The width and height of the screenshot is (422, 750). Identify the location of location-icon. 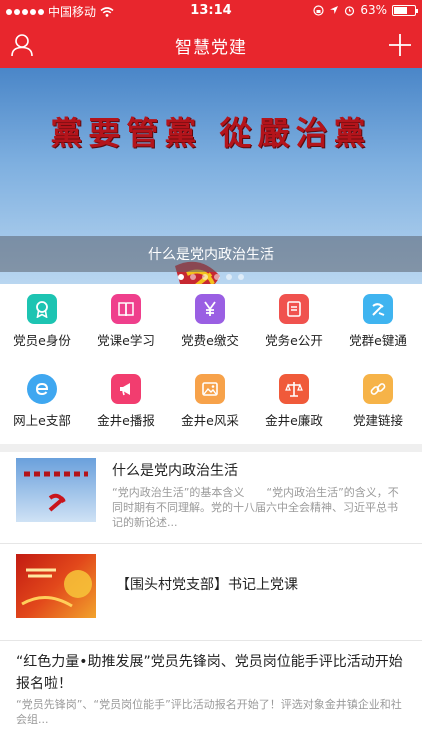
(334, 10).